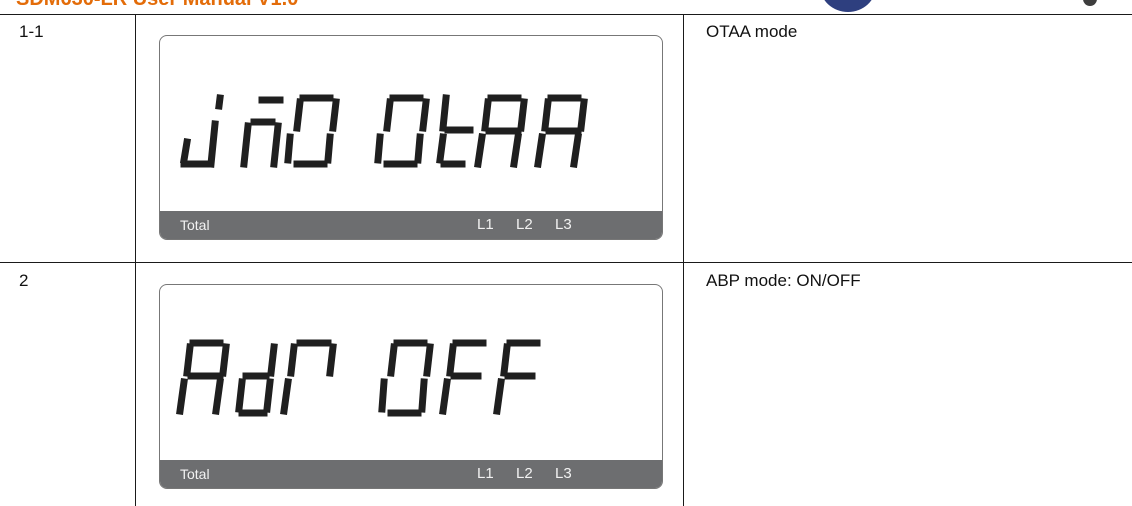  Describe the element at coordinates (31, 31) in the screenshot. I see `row-number: 1-1` at that location.